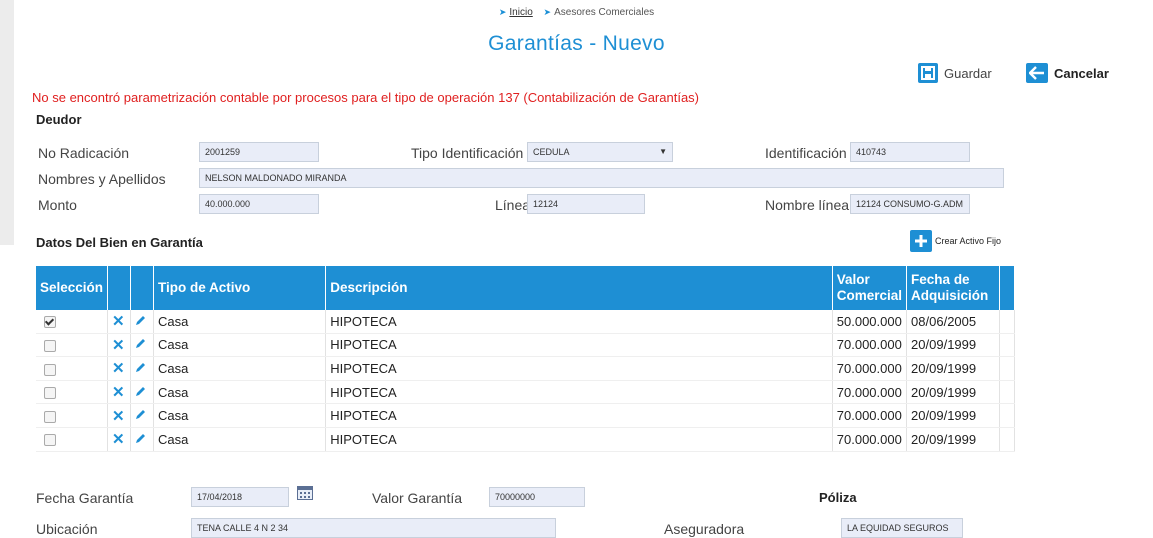 This screenshot has height=538, width=1153. What do you see at coordinates (838, 497) in the screenshot?
I see `poliza-title: Póliza` at bounding box center [838, 497].